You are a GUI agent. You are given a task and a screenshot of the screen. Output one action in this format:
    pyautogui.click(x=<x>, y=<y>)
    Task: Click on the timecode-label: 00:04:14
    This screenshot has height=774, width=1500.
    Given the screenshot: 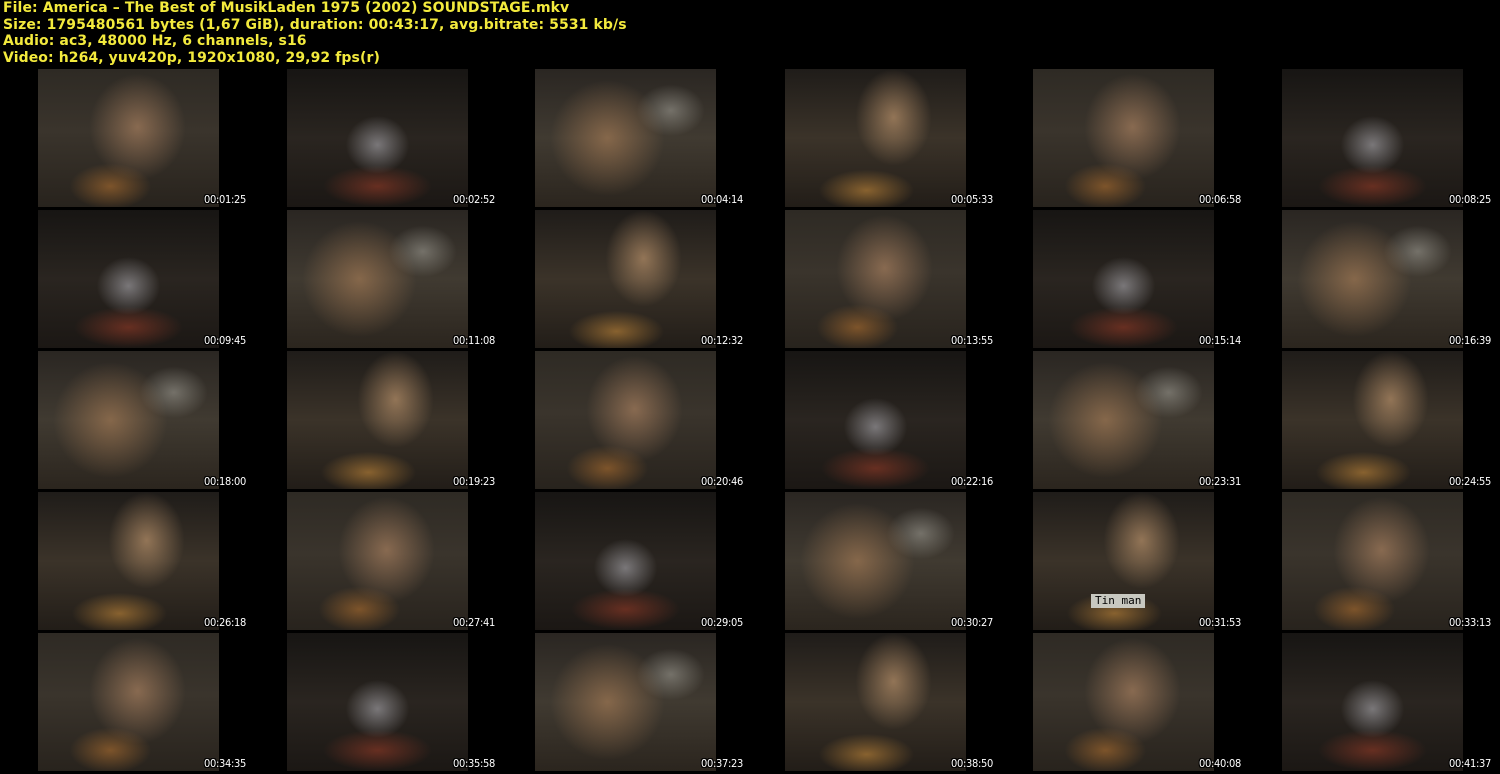 What is the action you would take?
    pyautogui.click(x=721, y=199)
    